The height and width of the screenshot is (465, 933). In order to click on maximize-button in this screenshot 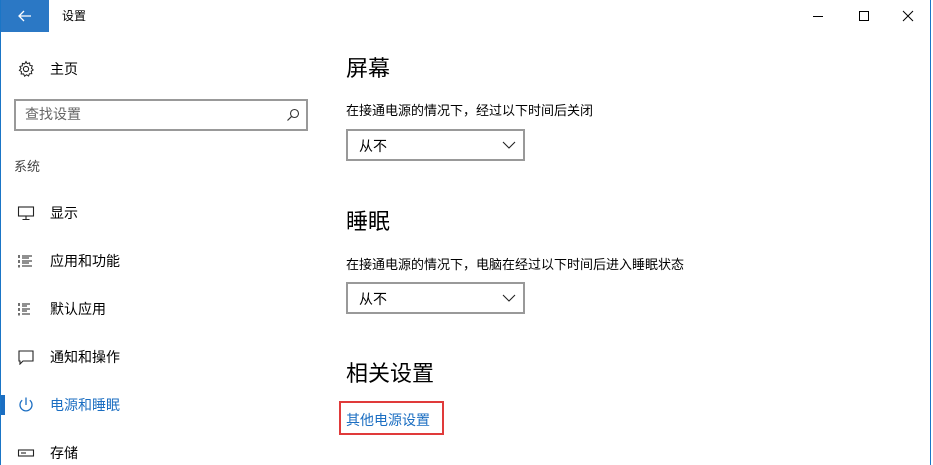, I will do `click(864, 16)`.